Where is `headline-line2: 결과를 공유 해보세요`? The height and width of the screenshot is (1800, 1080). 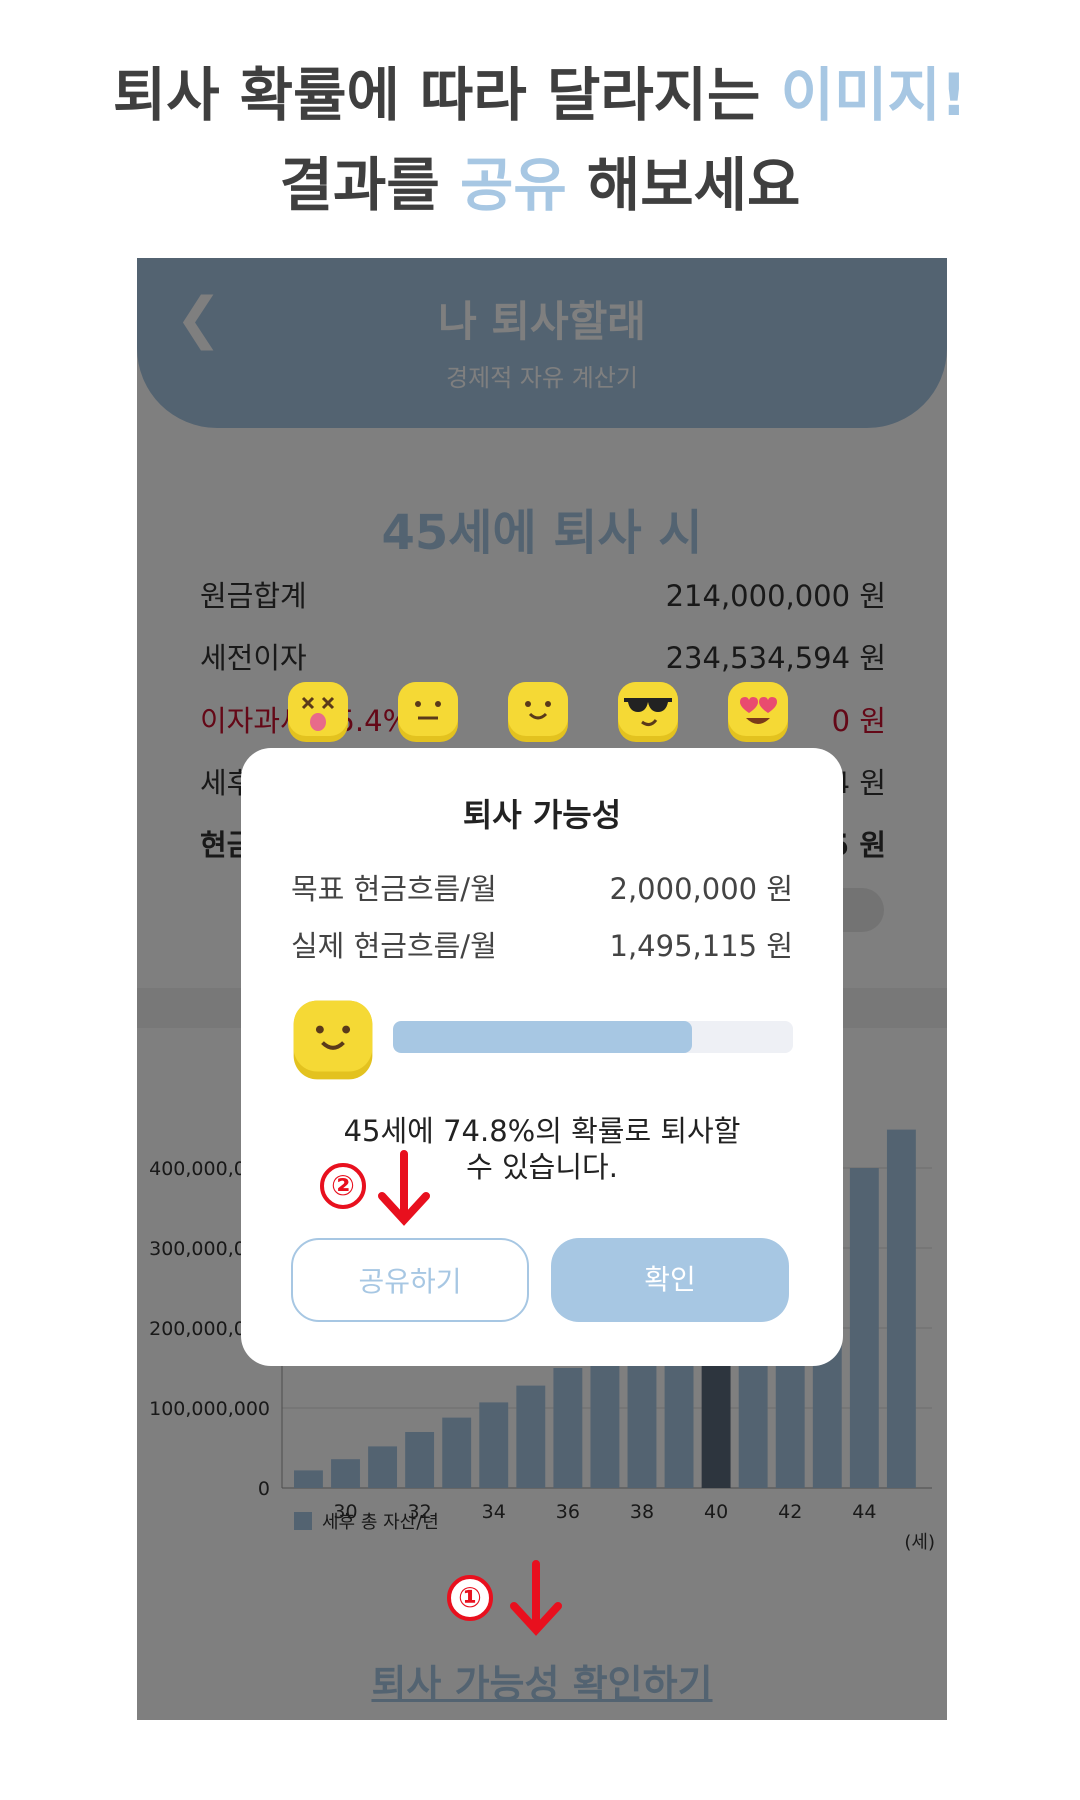 headline-line2: 결과를 공유 해보세요 is located at coordinates (540, 180).